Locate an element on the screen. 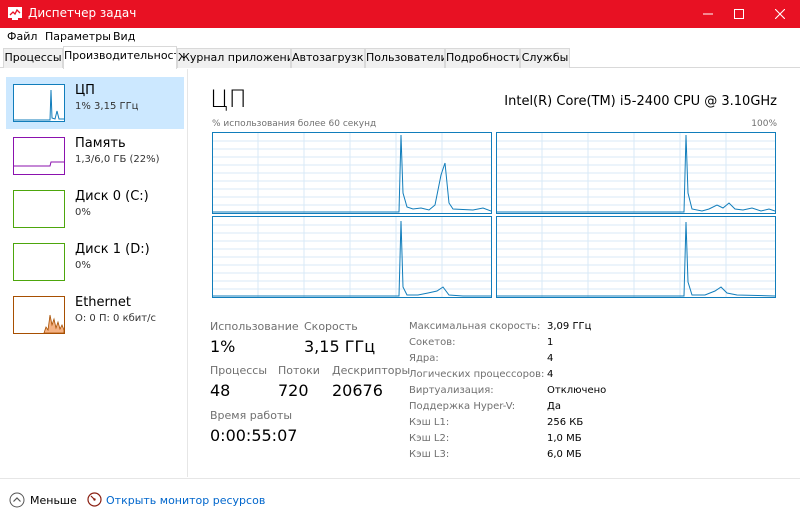 This screenshot has width=800, height=522. page-title: ЦП is located at coordinates (228, 99).